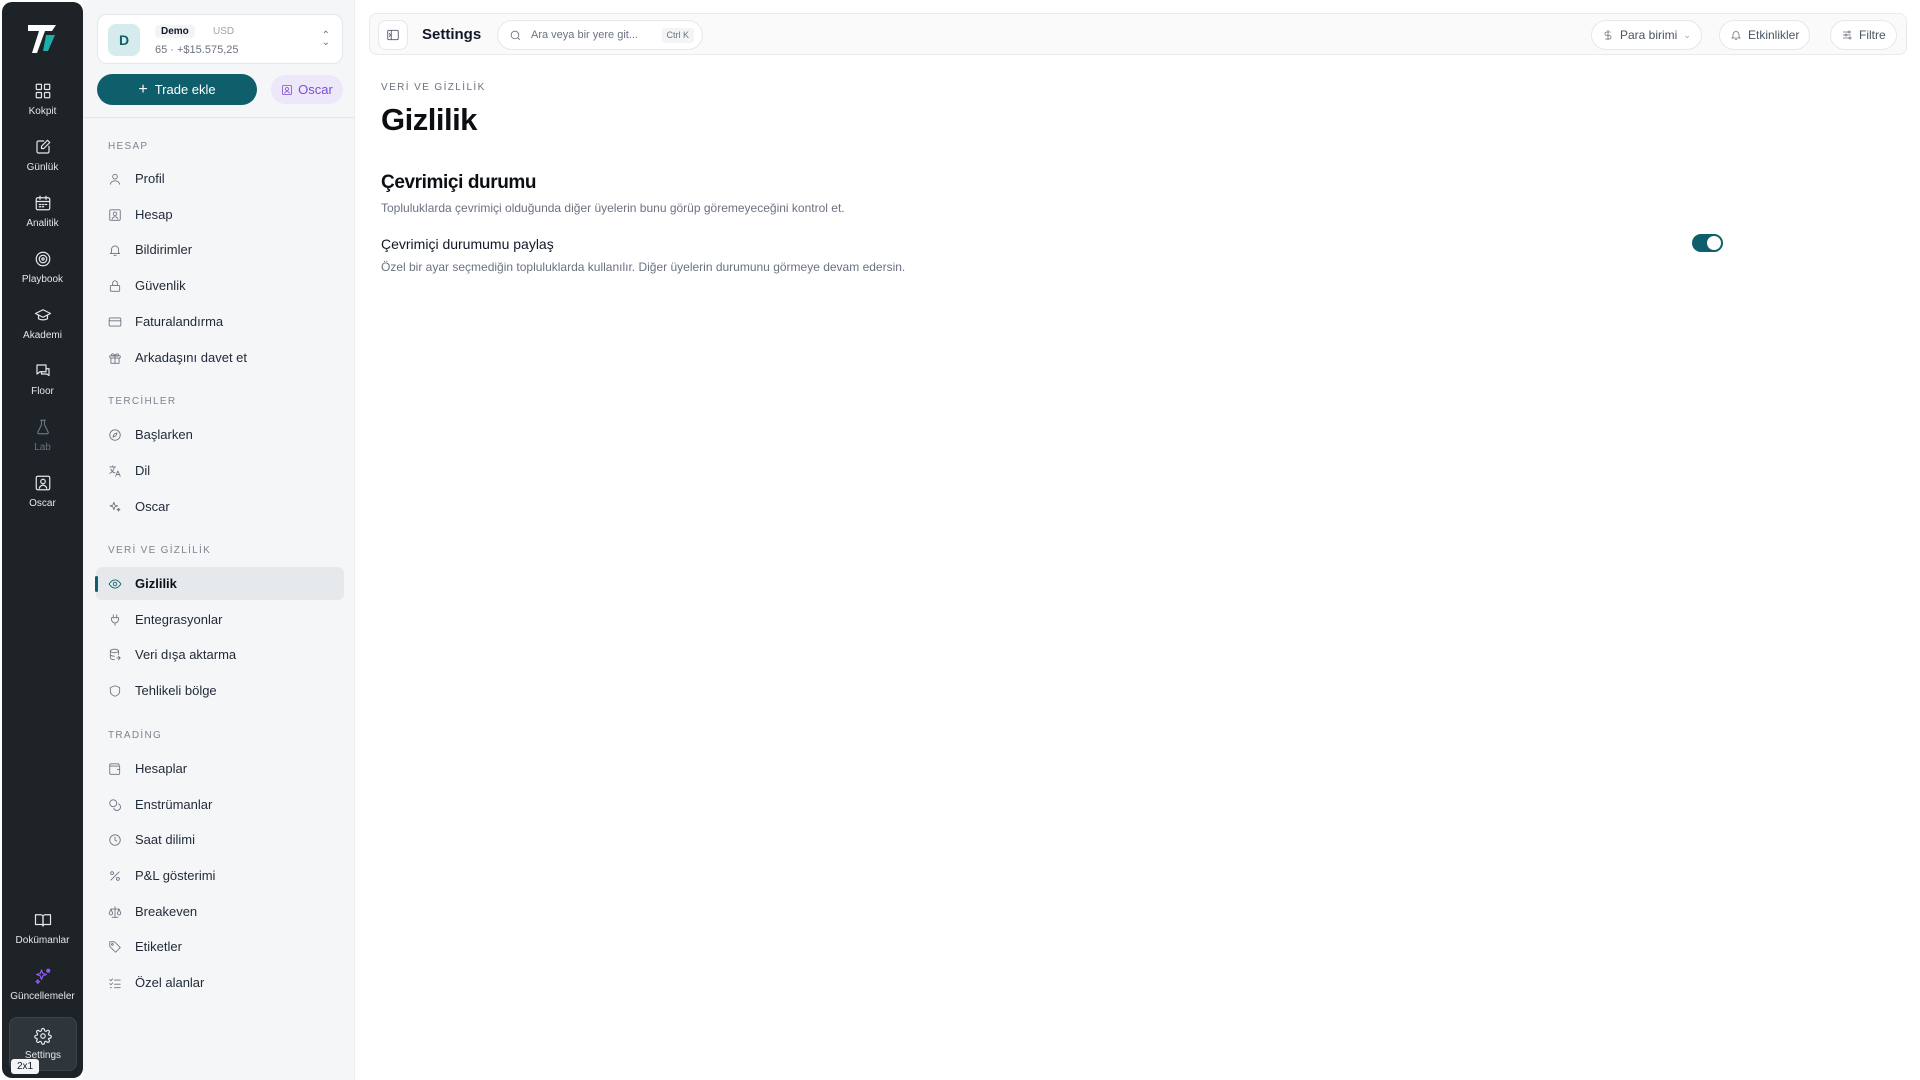  What do you see at coordinates (1736, 35) in the screenshot?
I see `bell-icon` at bounding box center [1736, 35].